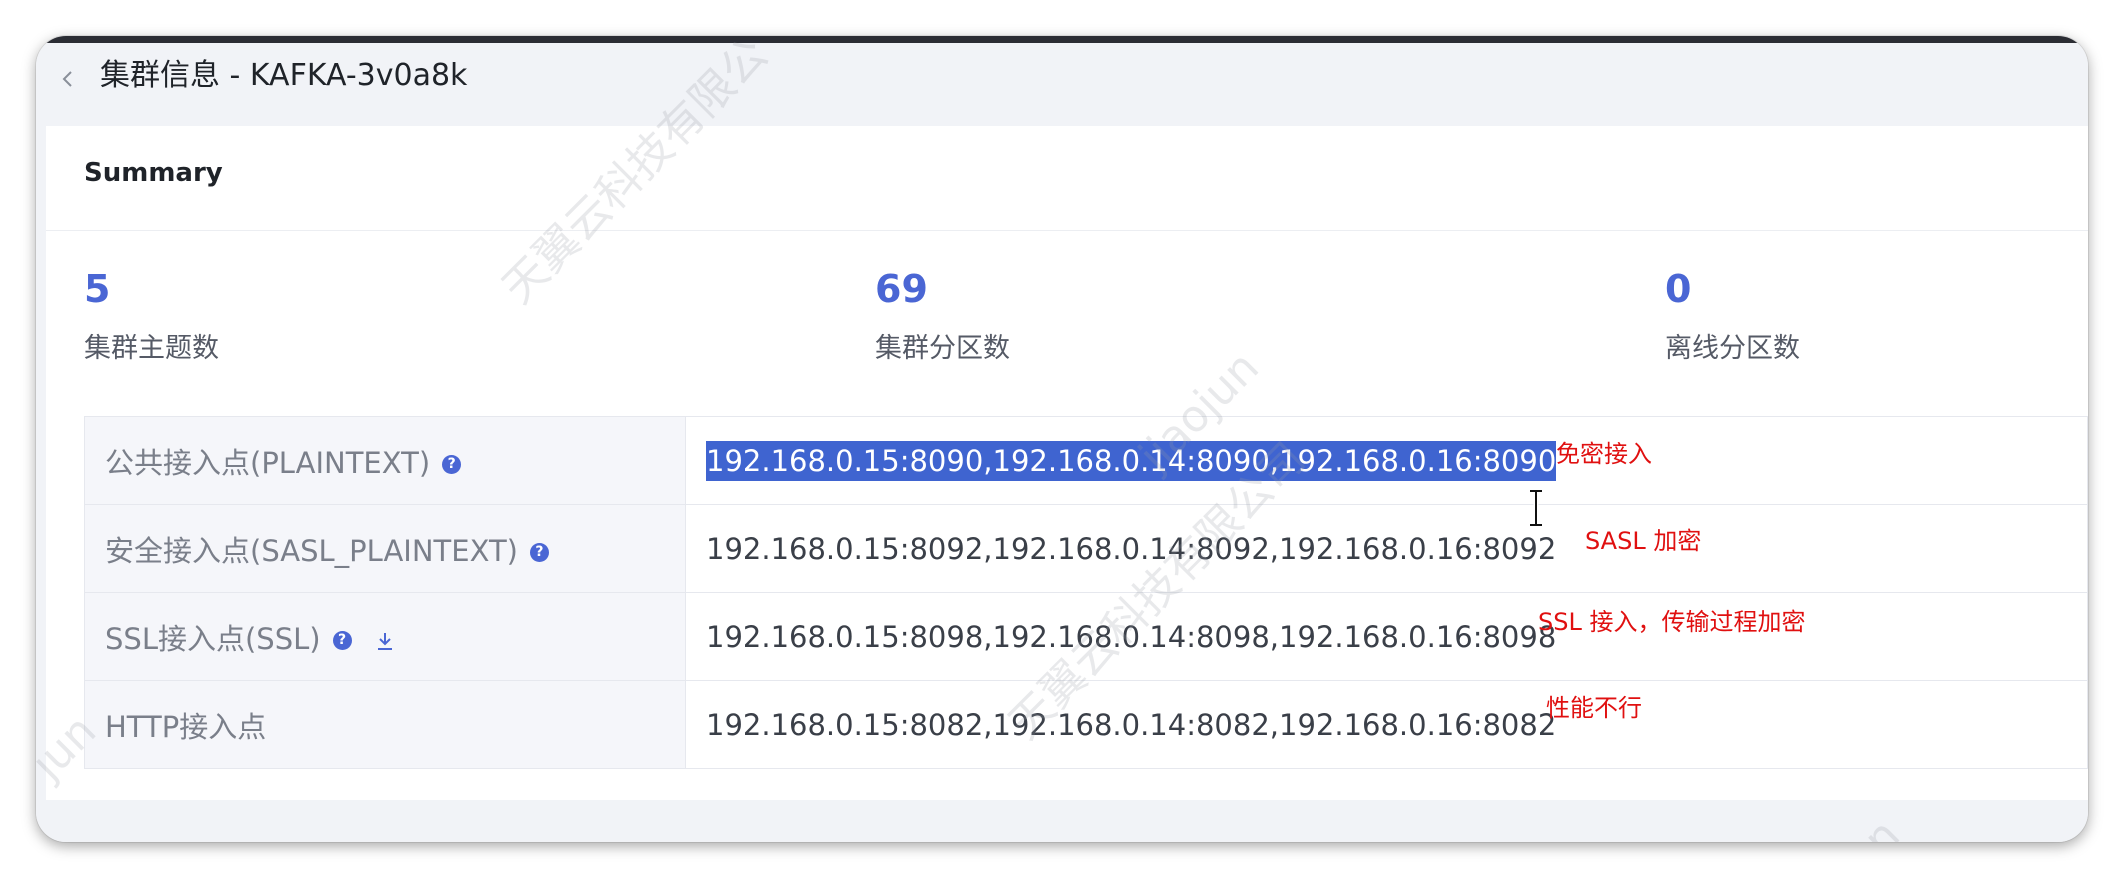 This screenshot has width=2124, height=878. I want to click on stat-value: 5, so click(97, 289).